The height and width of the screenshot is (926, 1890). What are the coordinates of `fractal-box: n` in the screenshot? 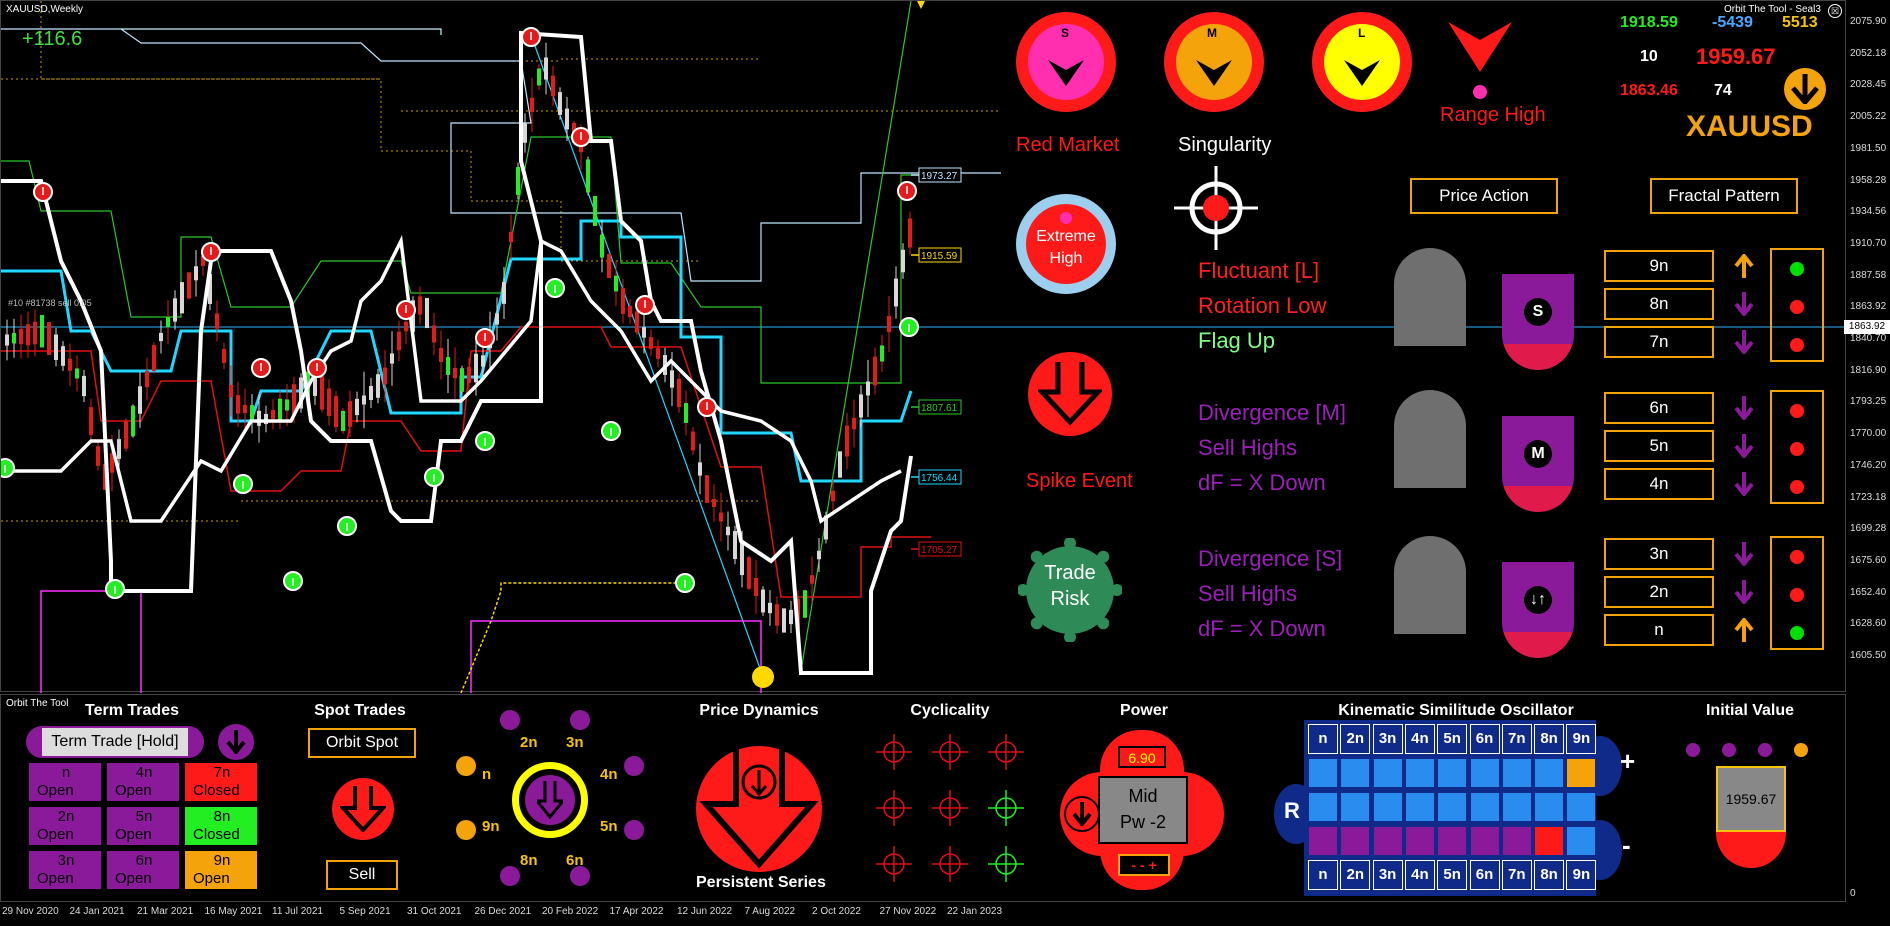 It's located at (1659, 630).